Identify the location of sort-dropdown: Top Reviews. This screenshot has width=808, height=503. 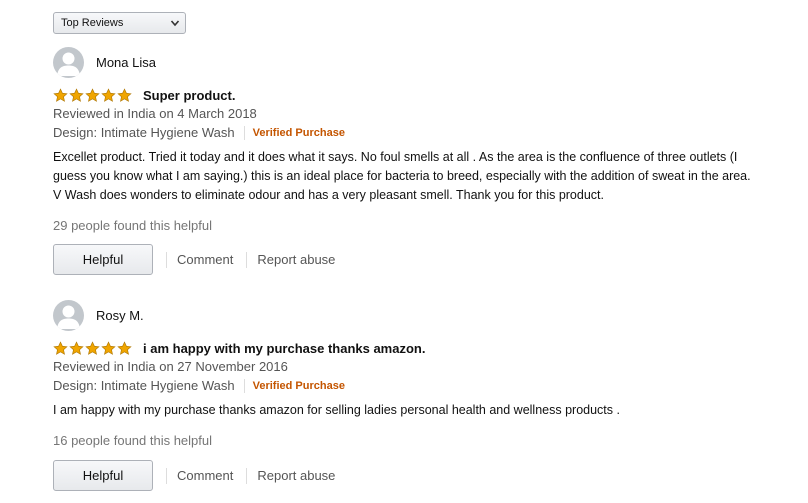
(119, 23).